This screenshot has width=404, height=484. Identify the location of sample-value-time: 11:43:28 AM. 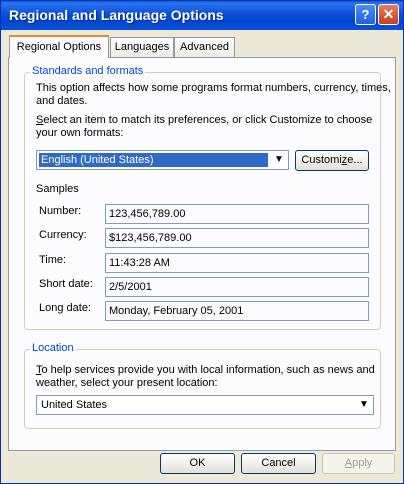
(237, 263).